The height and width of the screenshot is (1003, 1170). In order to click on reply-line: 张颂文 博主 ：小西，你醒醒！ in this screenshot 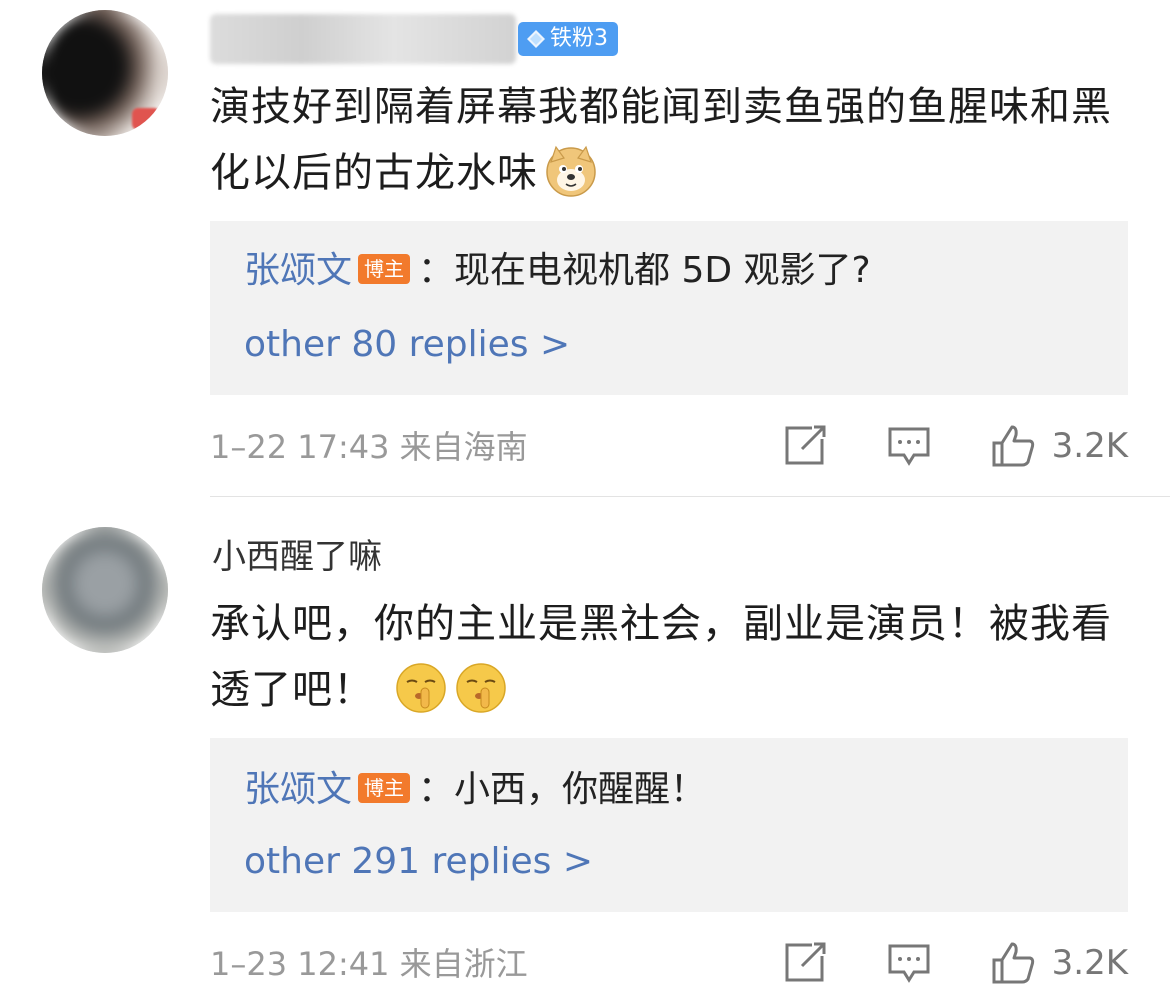, I will do `click(475, 790)`.